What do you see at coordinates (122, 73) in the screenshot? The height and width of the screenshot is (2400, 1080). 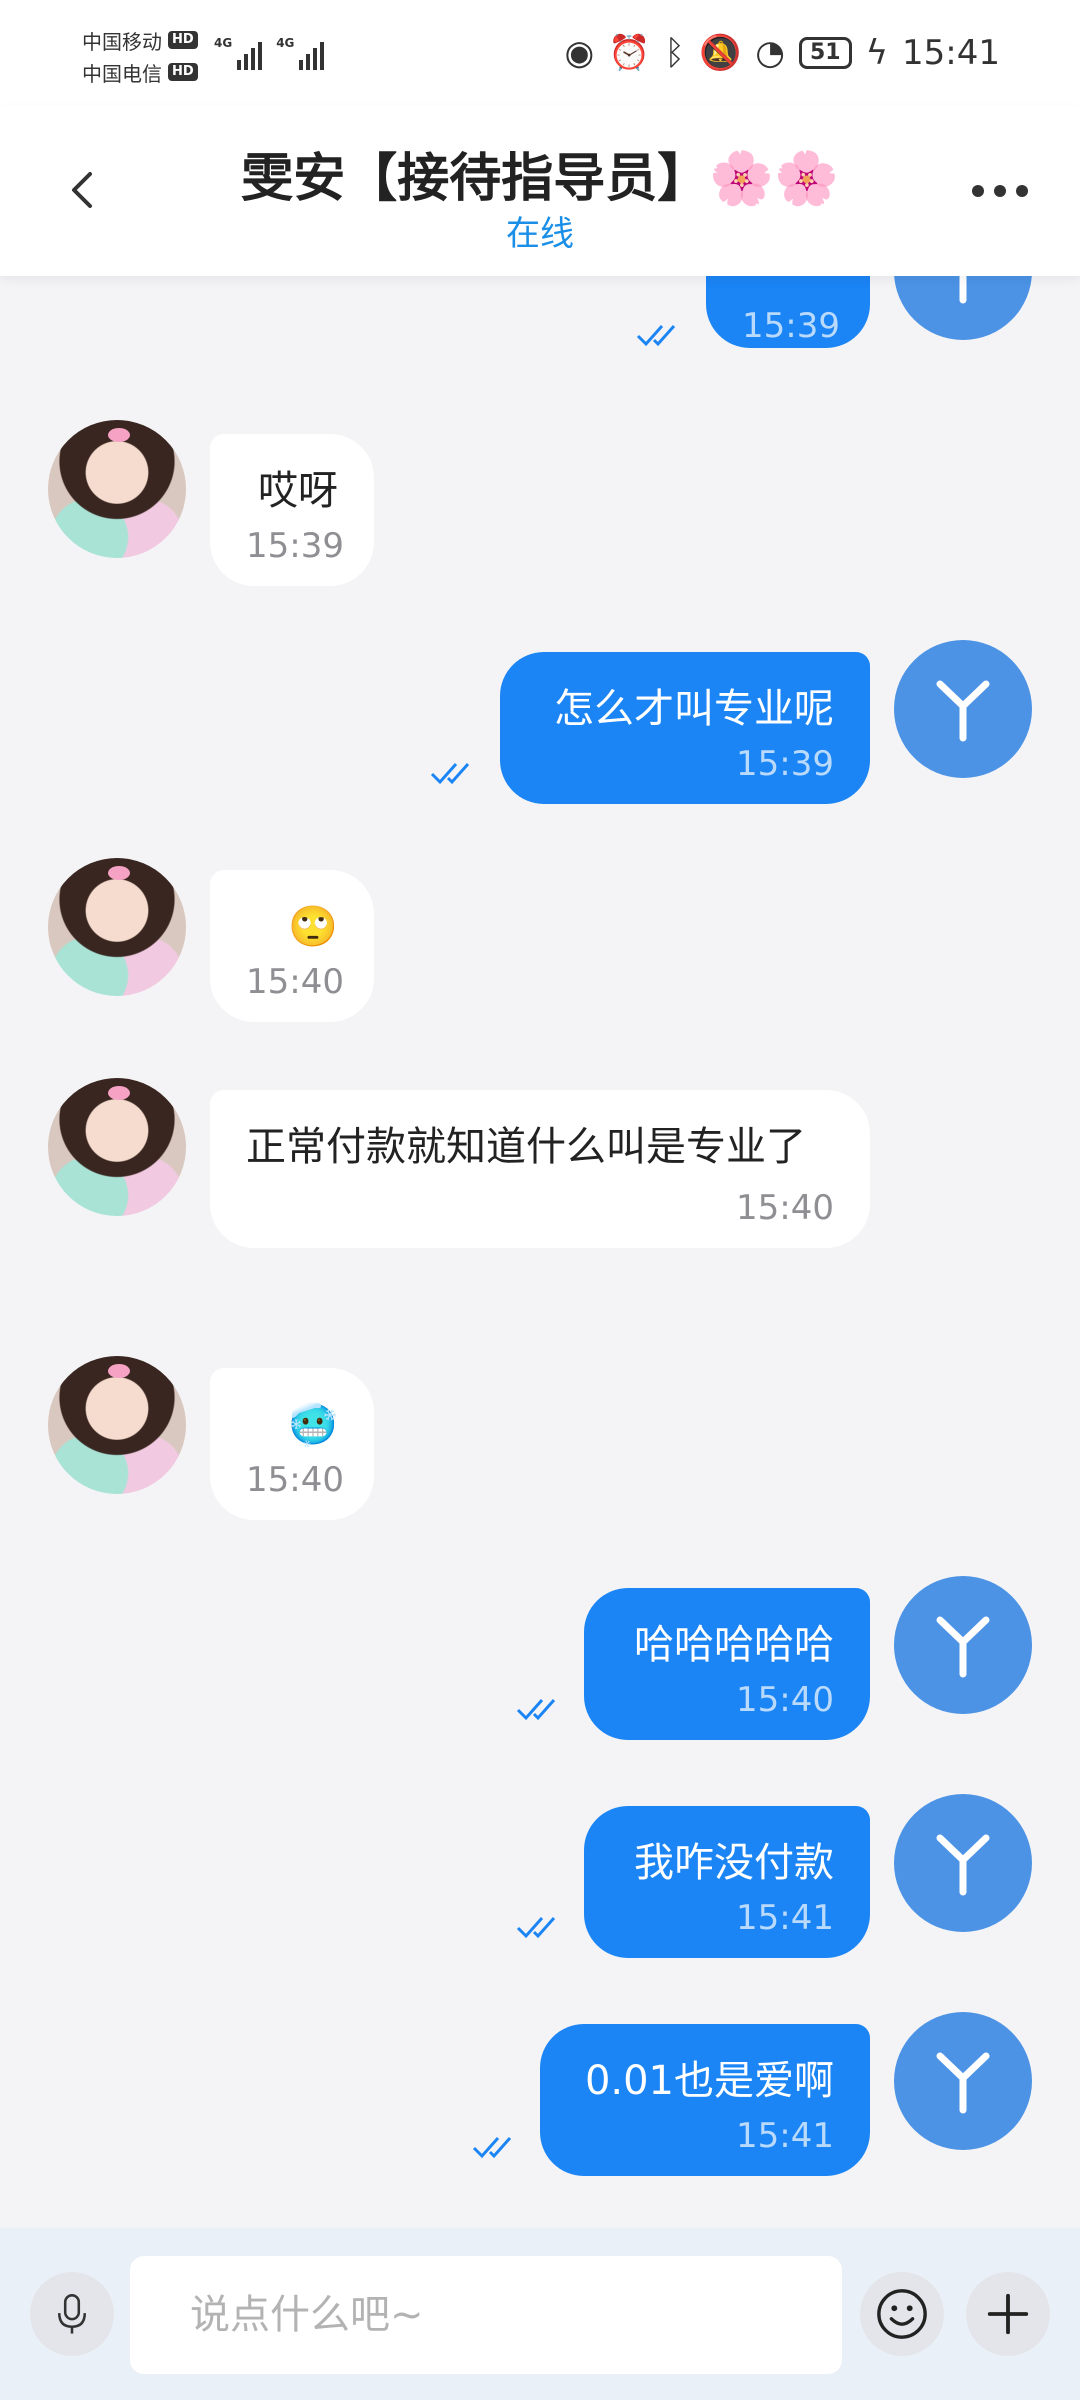 I see `carrier-2-label: 中国电信` at bounding box center [122, 73].